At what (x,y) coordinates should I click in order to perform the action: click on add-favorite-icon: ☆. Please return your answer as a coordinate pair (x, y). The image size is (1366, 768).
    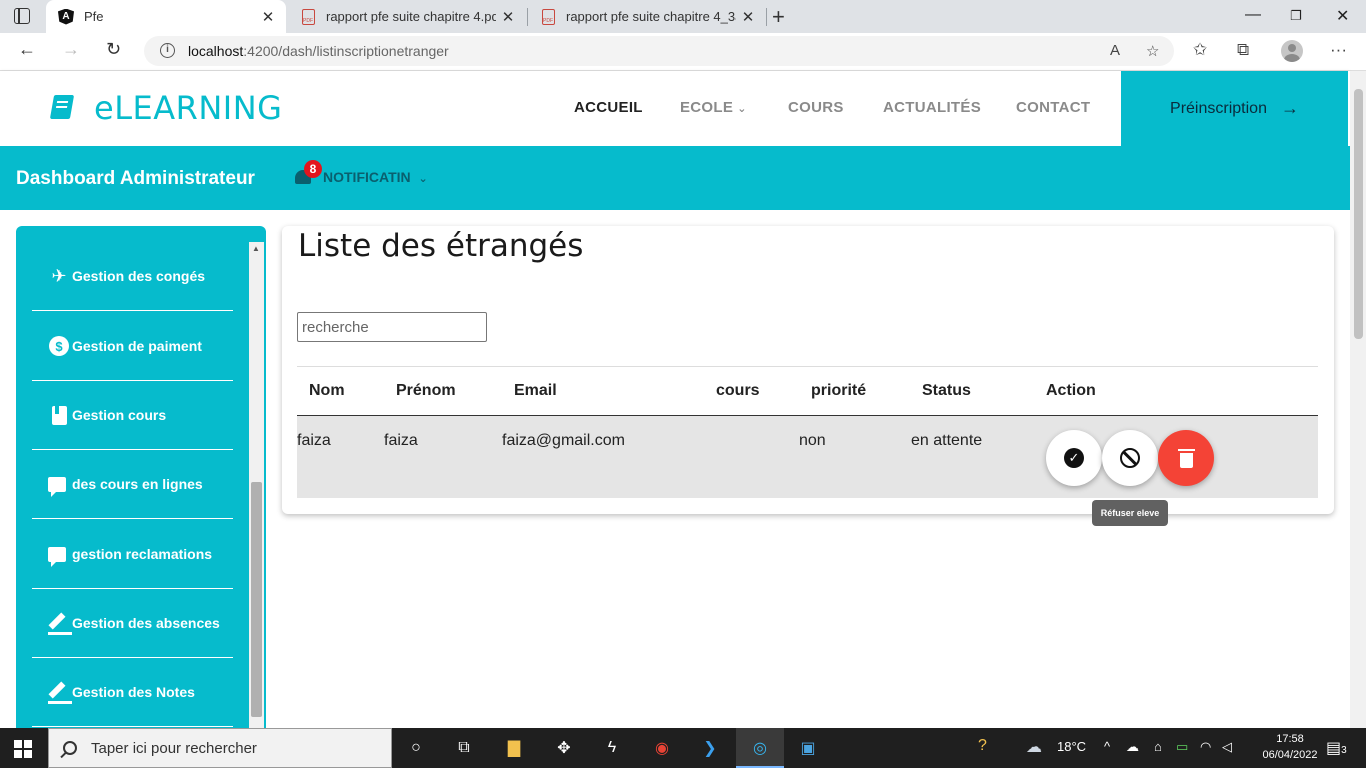
    Looking at the image, I should click on (1152, 51).